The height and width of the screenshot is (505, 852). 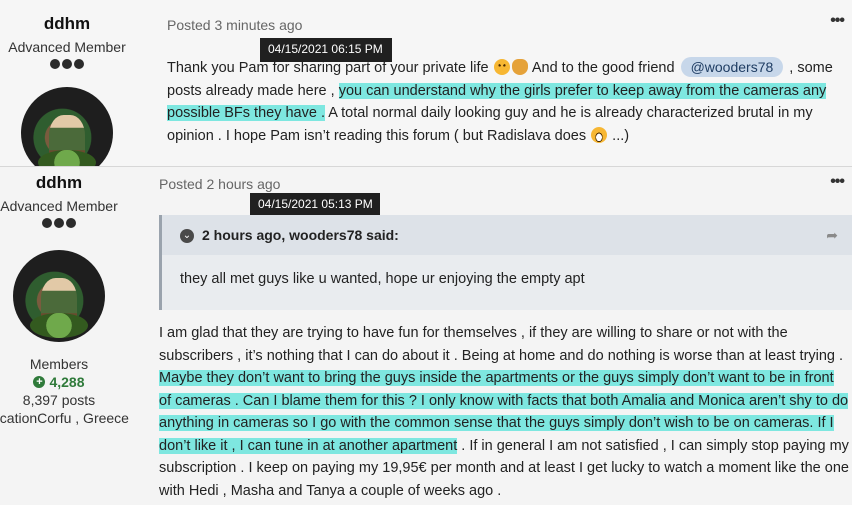 I want to click on avatar, so click(x=59, y=296).